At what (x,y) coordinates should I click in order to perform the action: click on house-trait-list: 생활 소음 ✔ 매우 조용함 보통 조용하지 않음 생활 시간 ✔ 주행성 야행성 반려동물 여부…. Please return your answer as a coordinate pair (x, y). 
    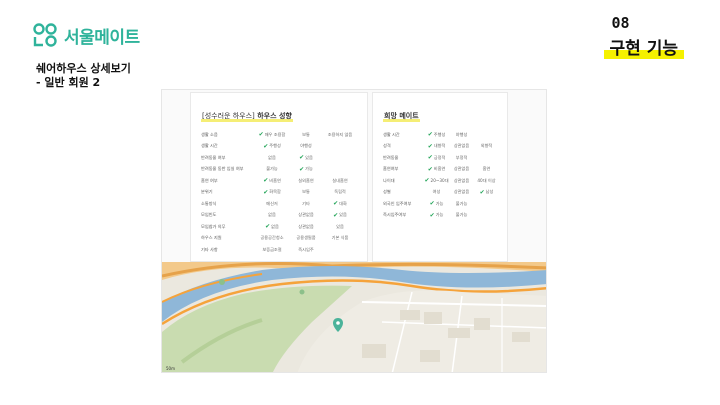
    Looking at the image, I should click on (280, 192).